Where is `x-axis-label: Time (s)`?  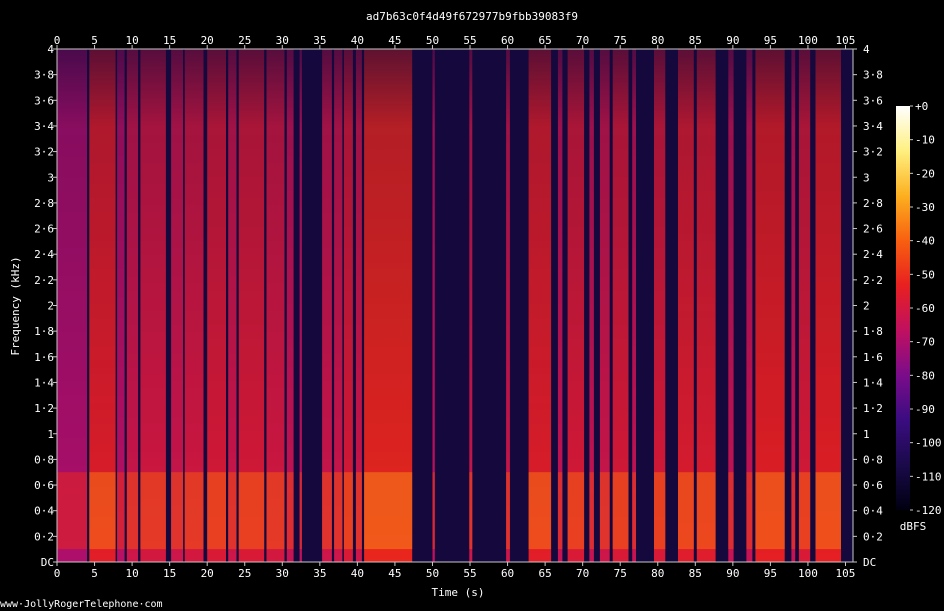 x-axis-label: Time (s) is located at coordinates (458, 592).